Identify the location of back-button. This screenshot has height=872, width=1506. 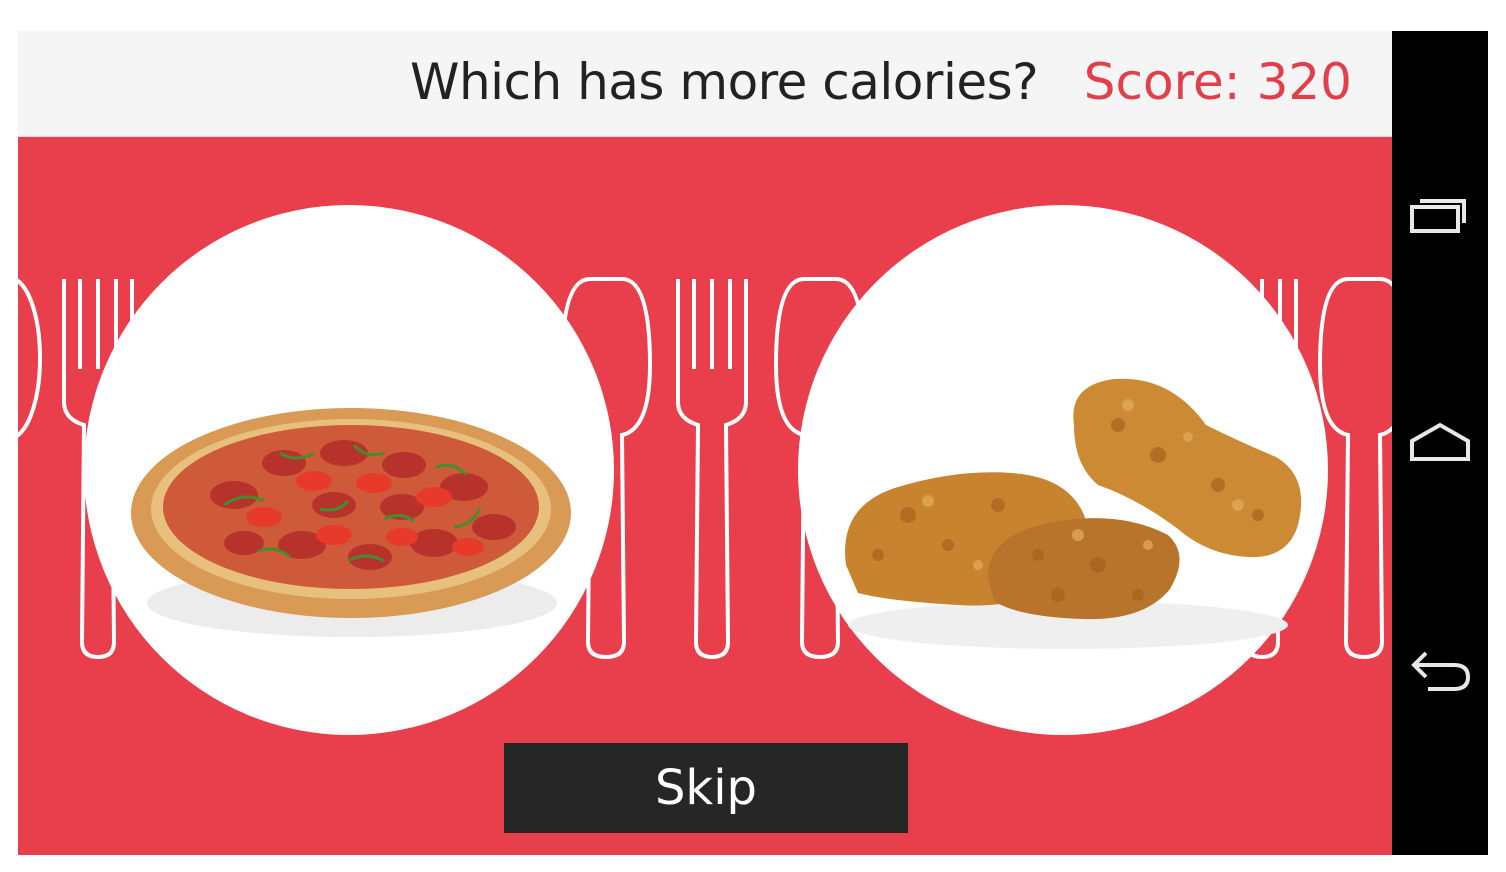
(1440, 671).